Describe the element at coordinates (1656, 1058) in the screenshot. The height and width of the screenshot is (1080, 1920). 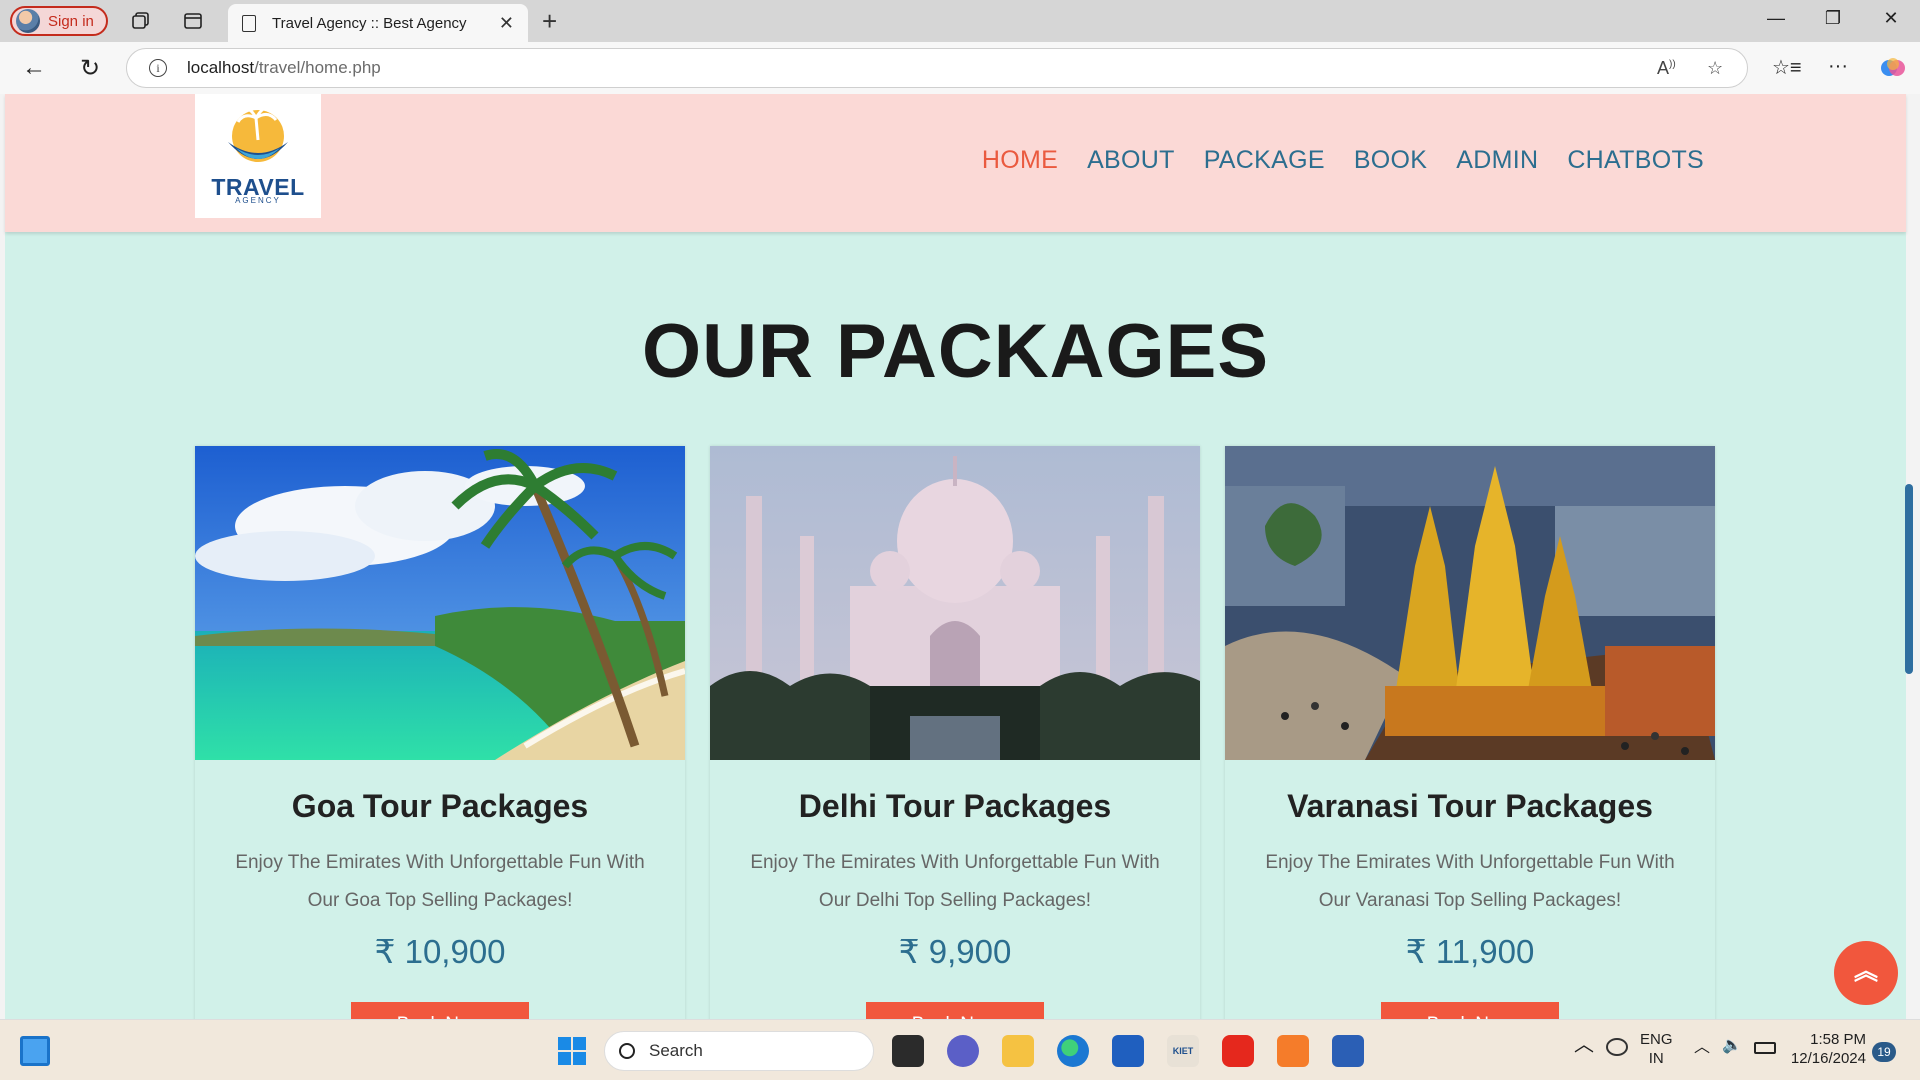
I see `lang-line2: IN` at that location.